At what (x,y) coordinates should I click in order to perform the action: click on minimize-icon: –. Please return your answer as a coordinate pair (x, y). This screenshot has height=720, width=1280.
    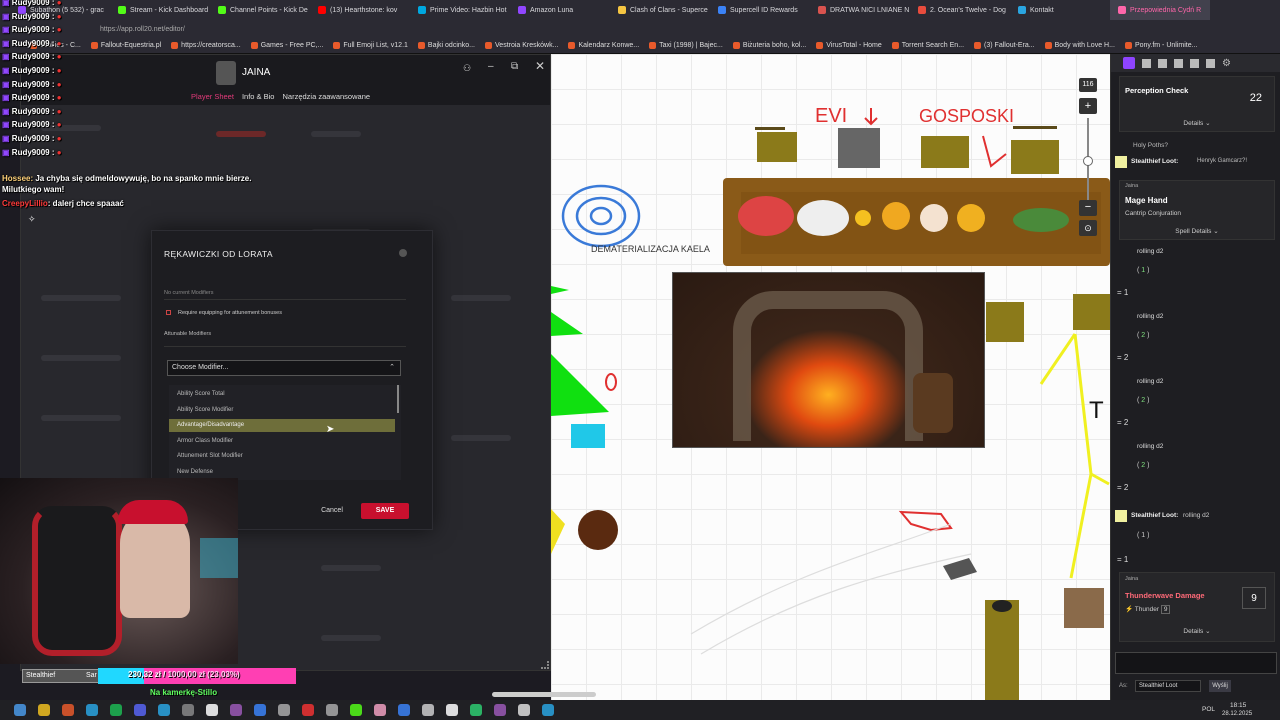
    Looking at the image, I should click on (491, 66).